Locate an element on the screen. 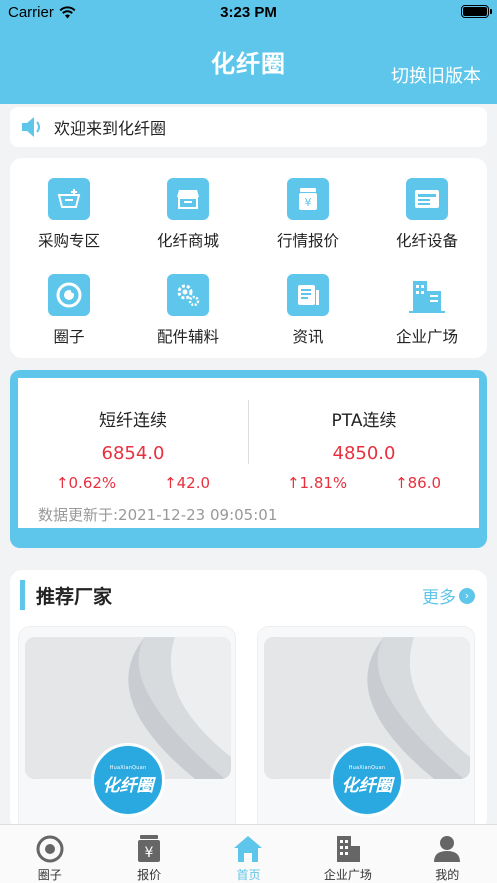 The height and width of the screenshot is (883, 497). tab-quotes: ¥ 报价 is located at coordinates (148, 854).